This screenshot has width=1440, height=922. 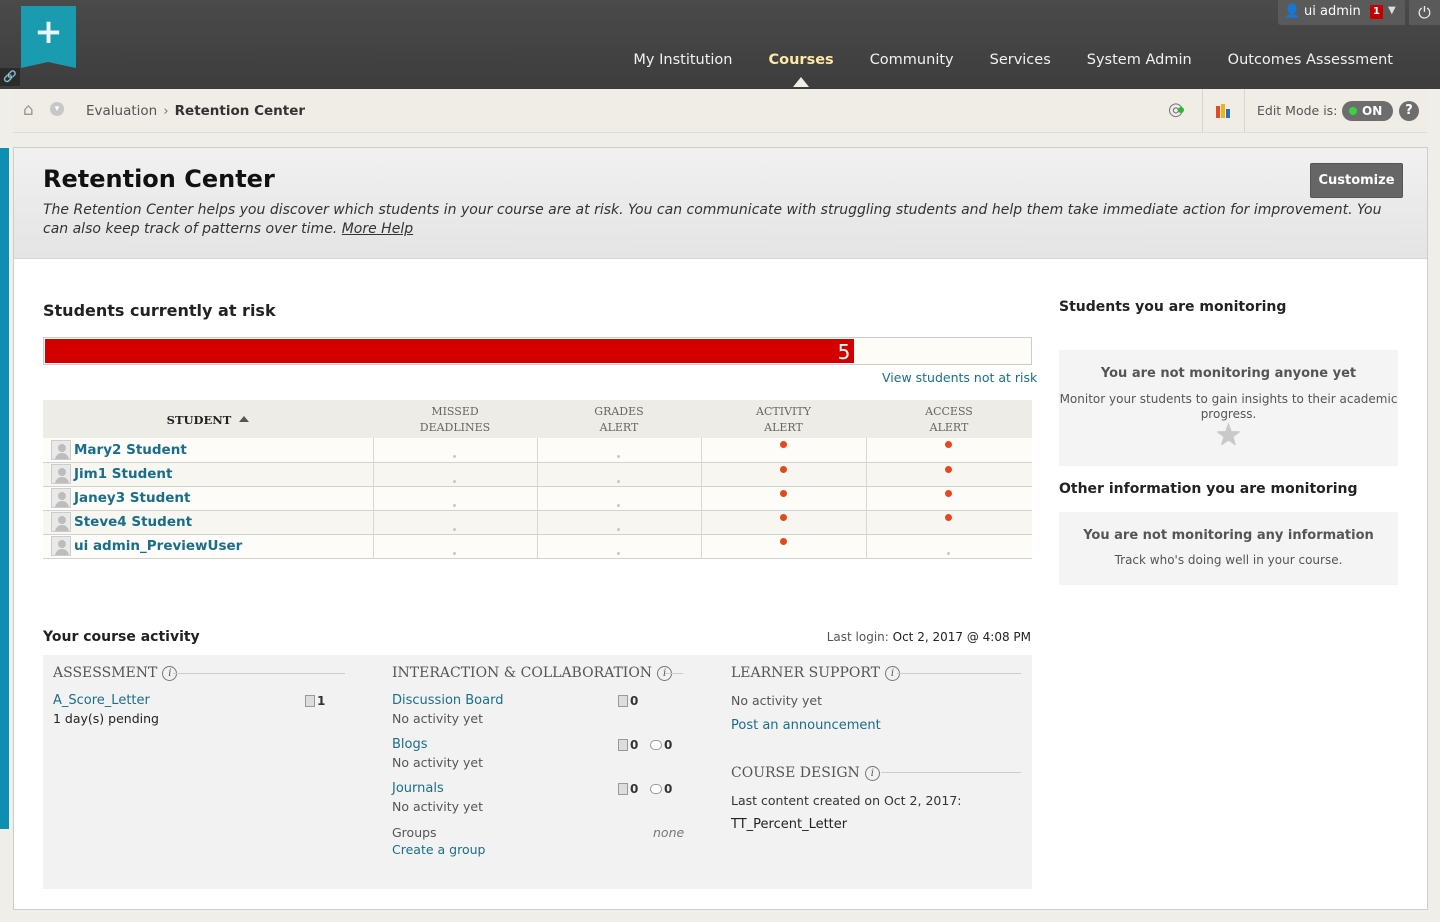 What do you see at coordinates (668, 745) in the screenshot?
I see `blogs-comments-value: 0` at bounding box center [668, 745].